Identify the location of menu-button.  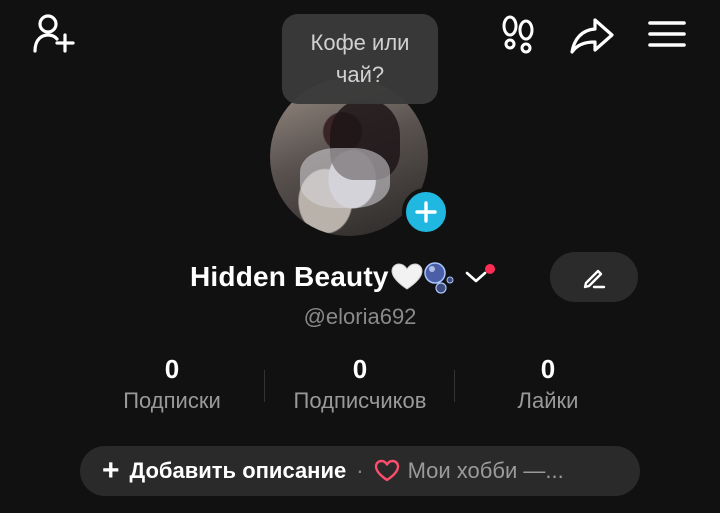
(667, 34).